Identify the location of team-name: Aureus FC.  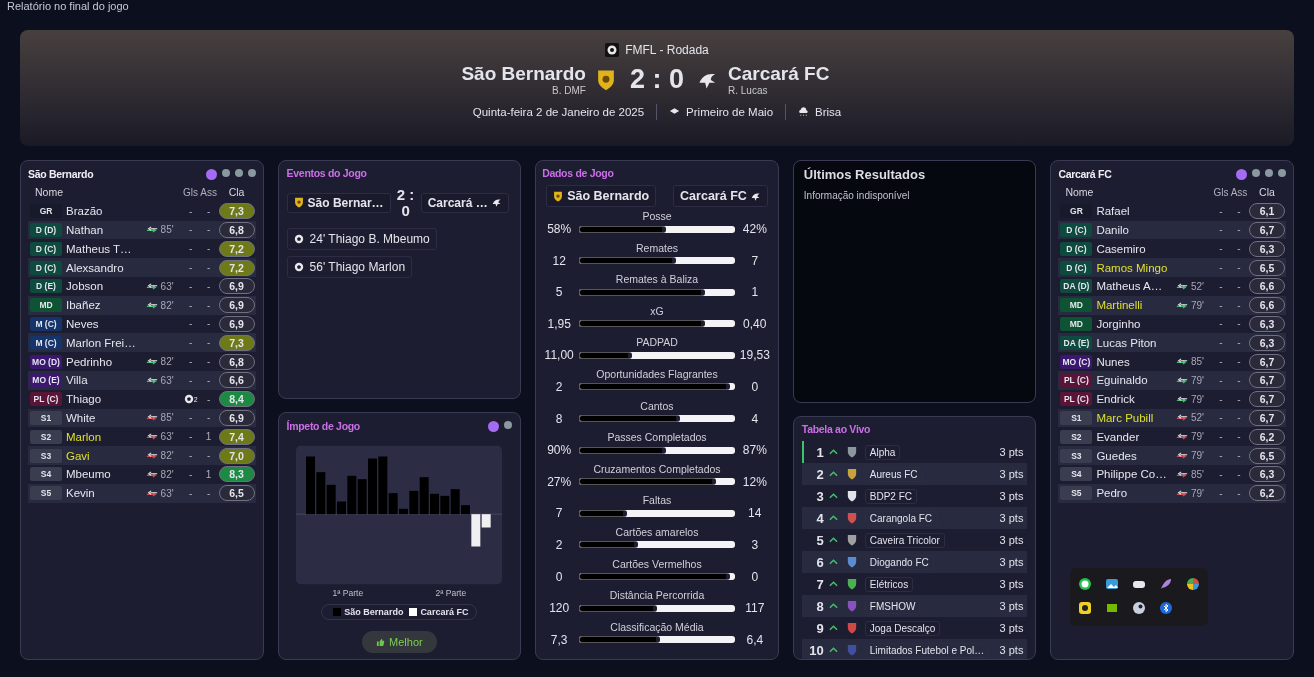
(893, 474).